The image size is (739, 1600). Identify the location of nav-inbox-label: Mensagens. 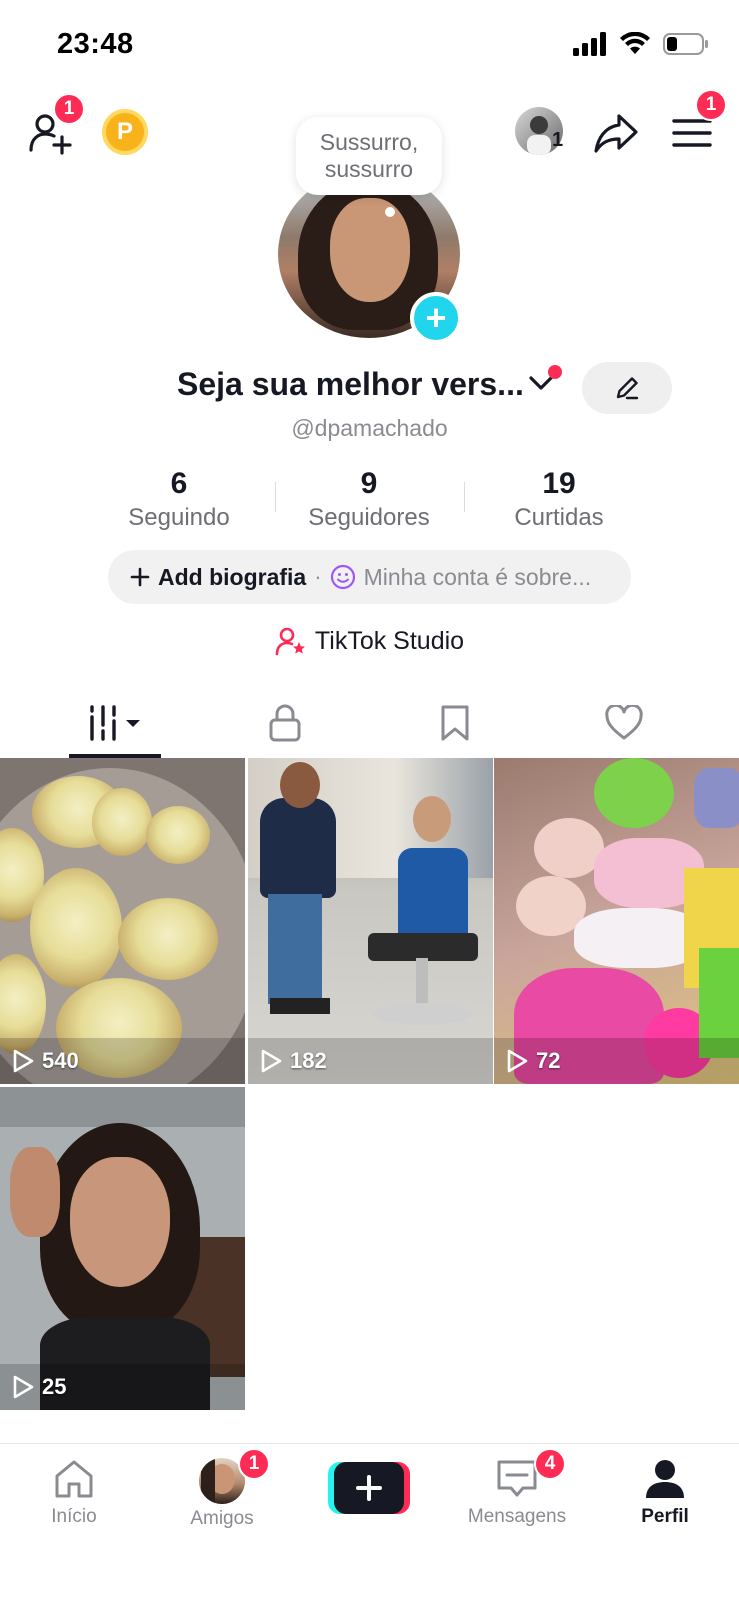
(517, 1516).